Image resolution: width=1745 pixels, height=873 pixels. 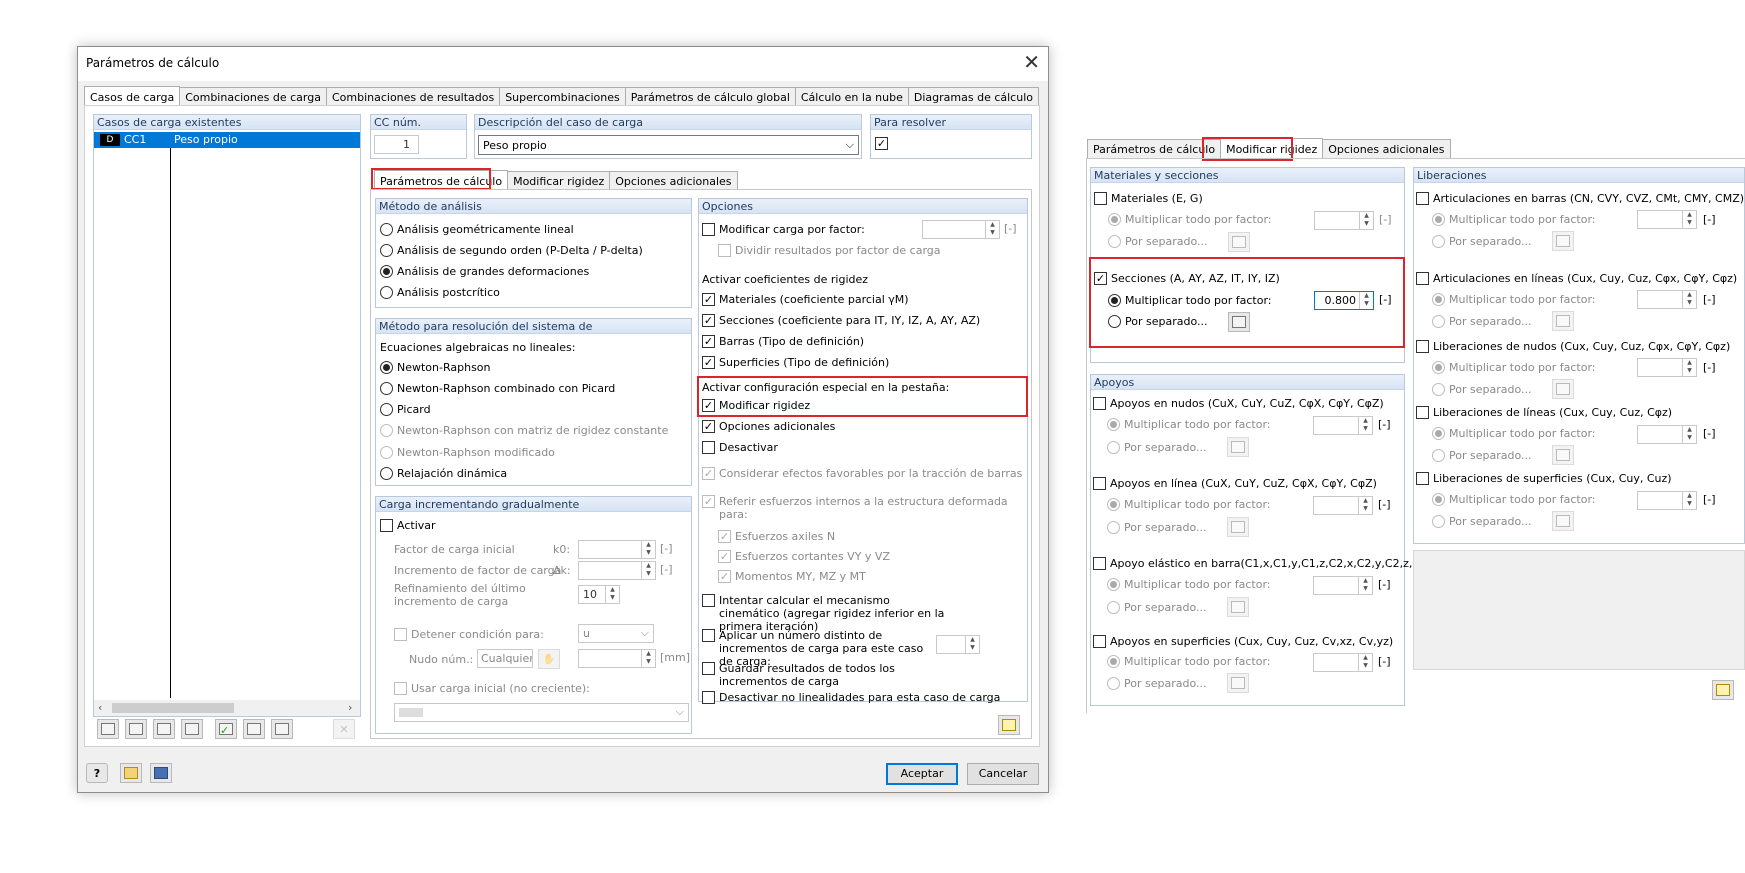 I want to click on right-tab-parametros: Parámetros de cálculo, so click(x=1154, y=149).